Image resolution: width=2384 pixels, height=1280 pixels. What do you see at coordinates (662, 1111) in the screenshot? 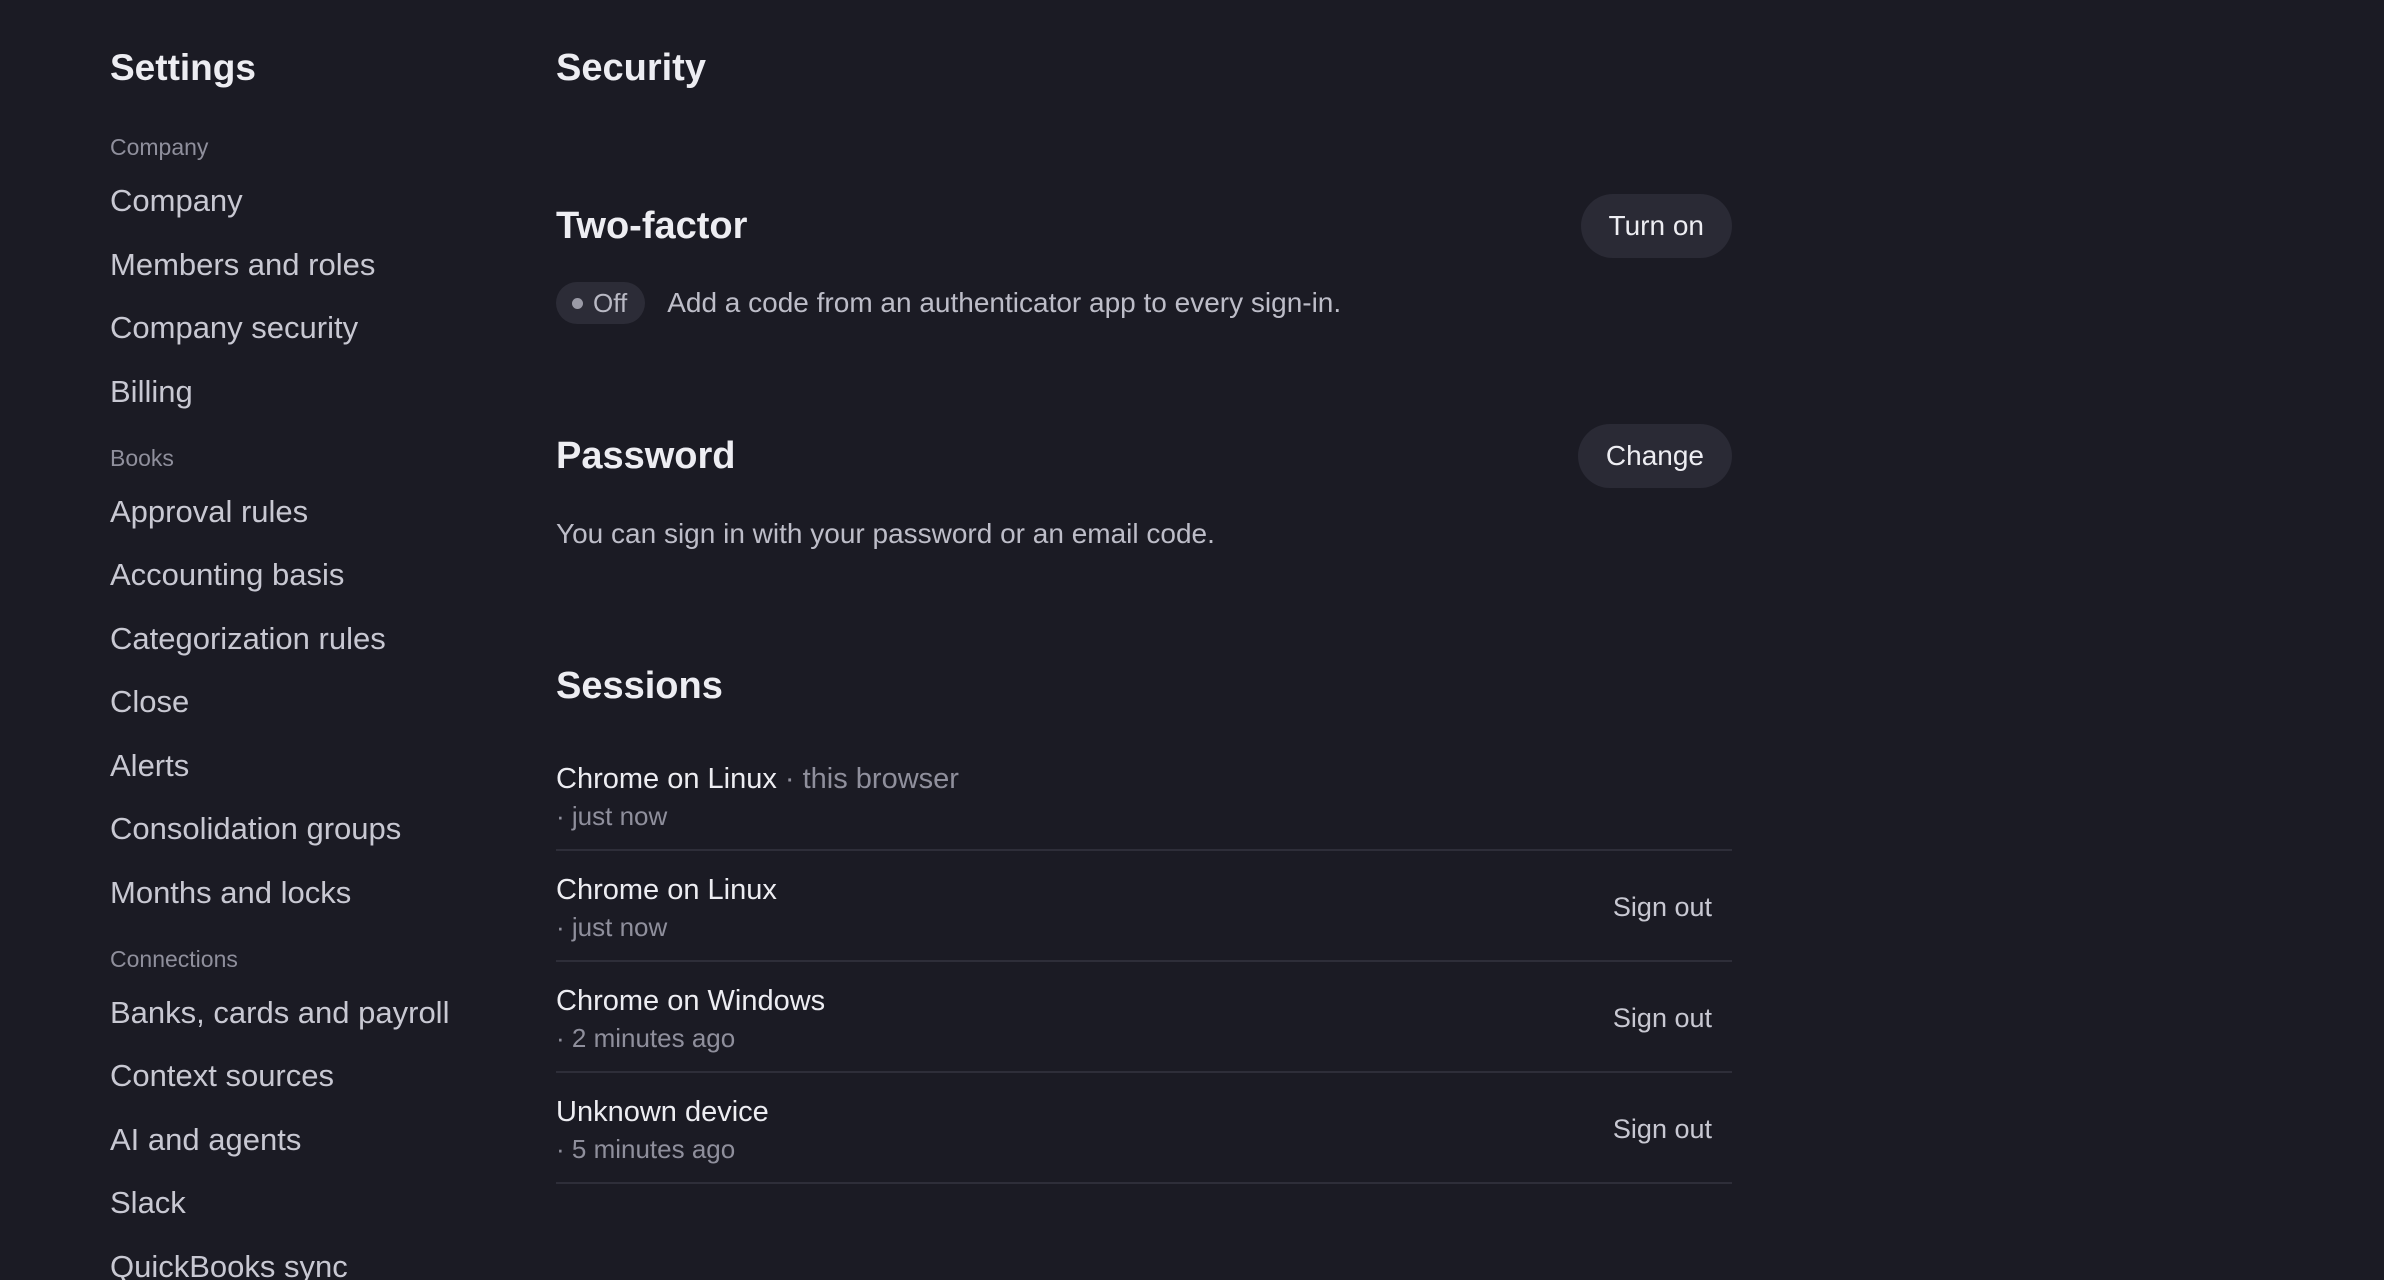
I see `session-device-name: Unknown device` at bounding box center [662, 1111].